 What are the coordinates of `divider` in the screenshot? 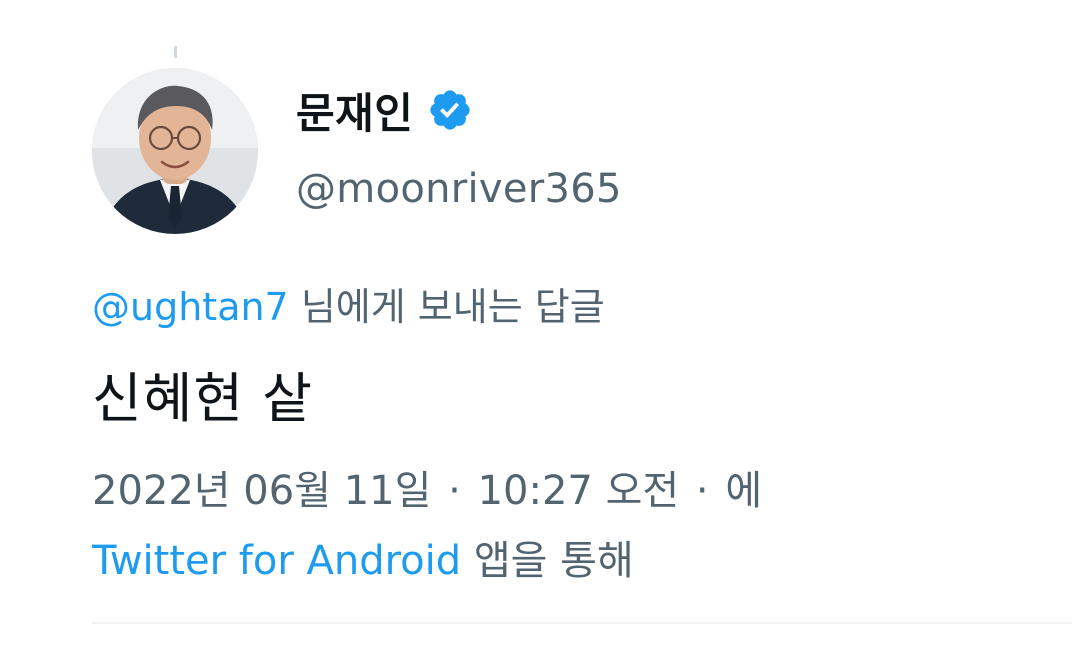 It's located at (582, 623).